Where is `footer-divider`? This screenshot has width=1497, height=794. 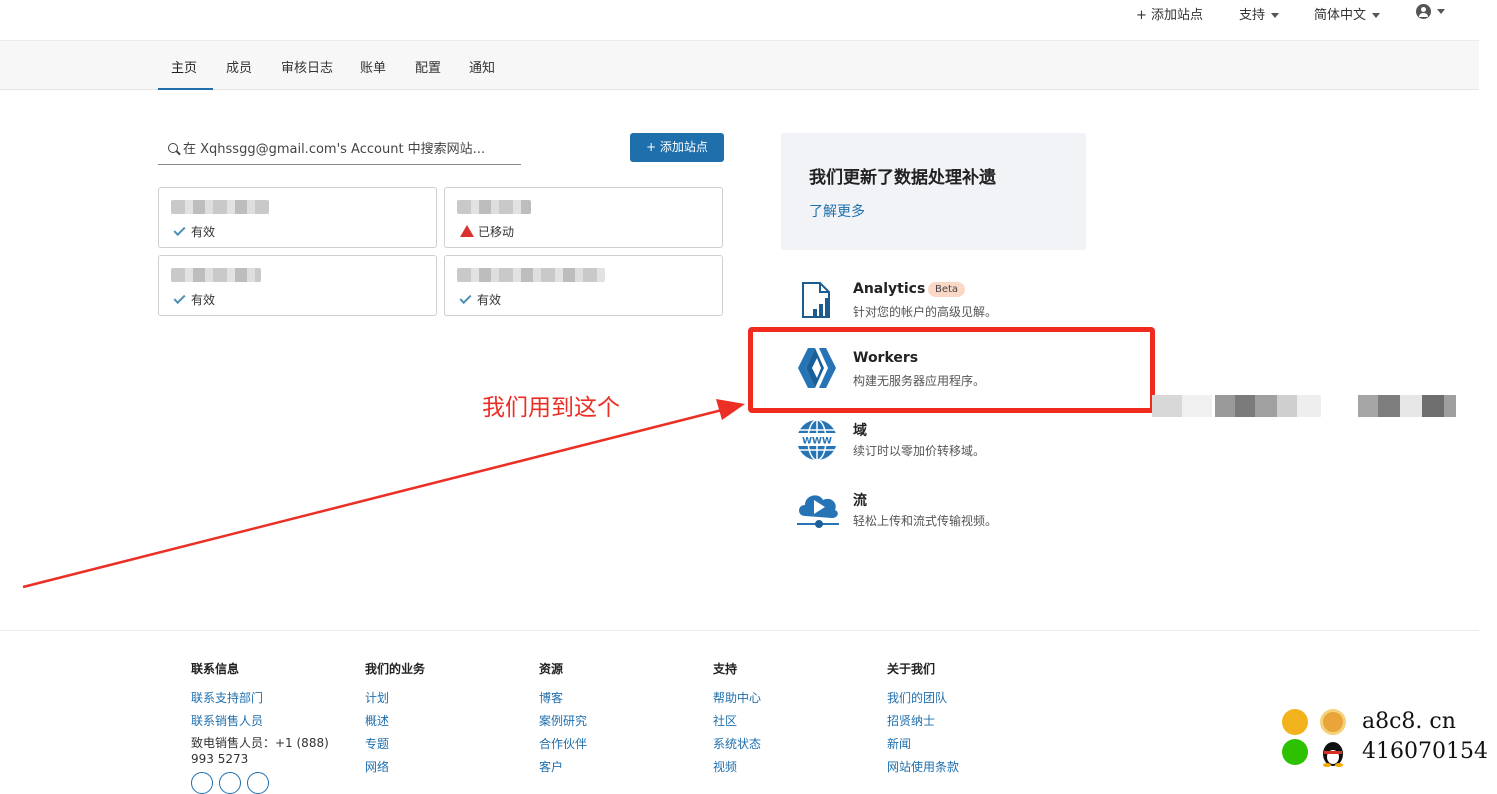 footer-divider is located at coordinates (739, 630).